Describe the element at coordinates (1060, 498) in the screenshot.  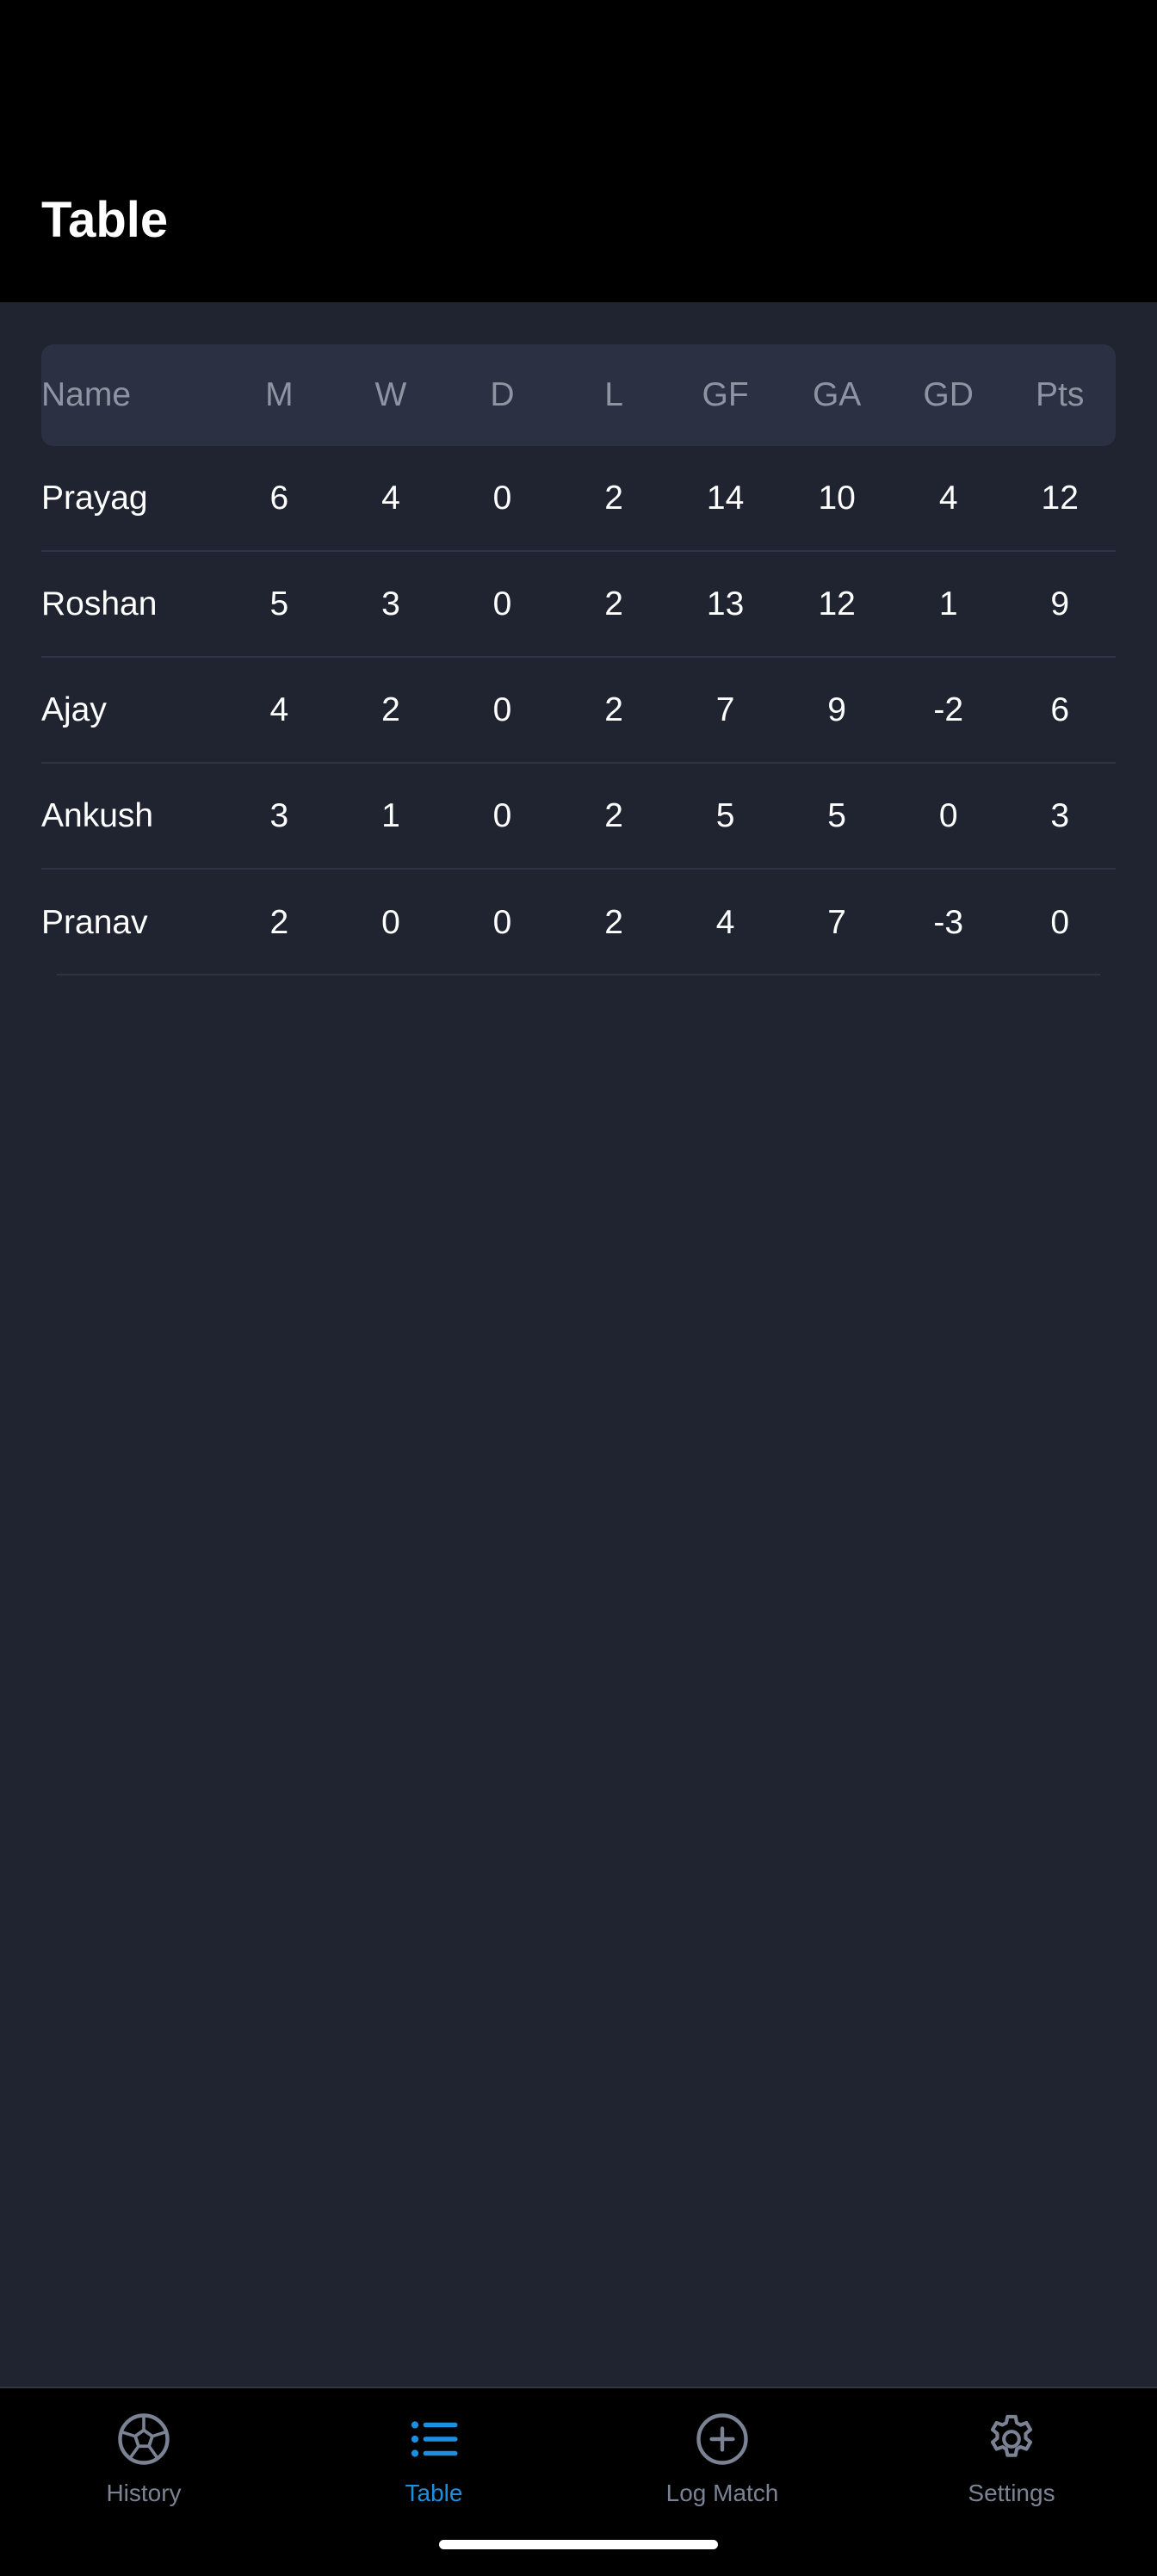
I see `points-value: 12` at that location.